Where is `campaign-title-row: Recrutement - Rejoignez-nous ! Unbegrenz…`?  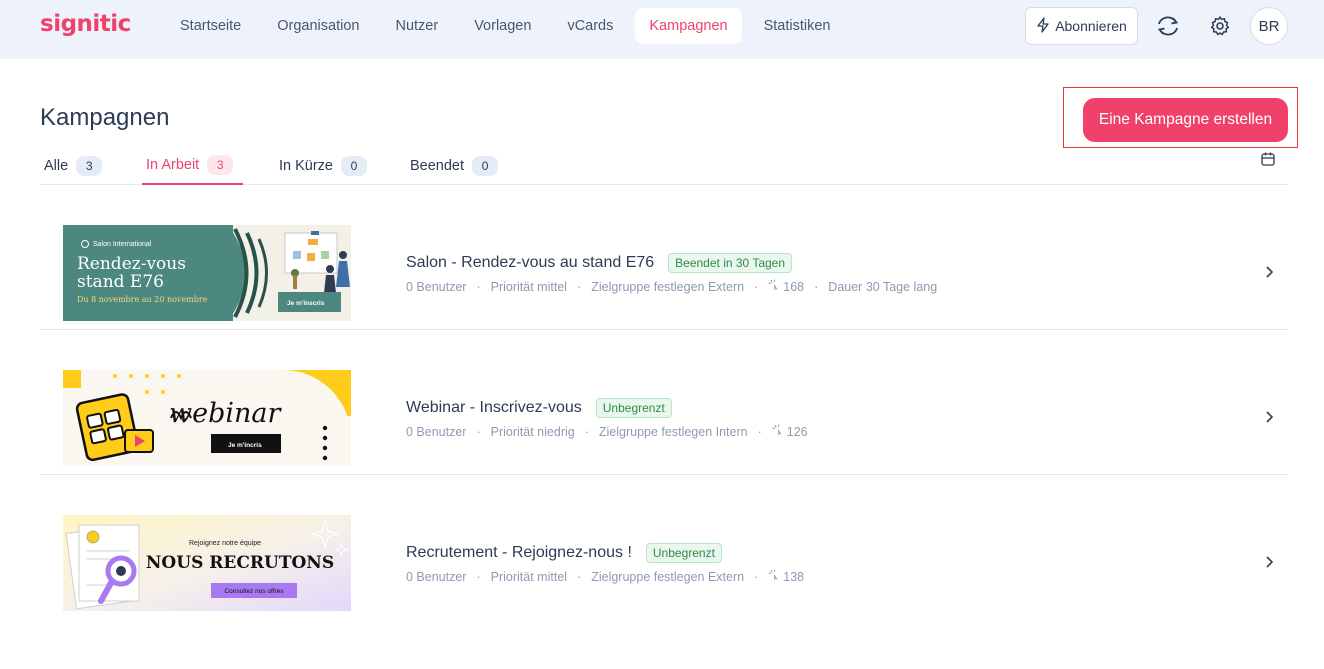
campaign-title-row: Recrutement - Rejoignez-nous ! Unbegrenz… is located at coordinates (564, 553).